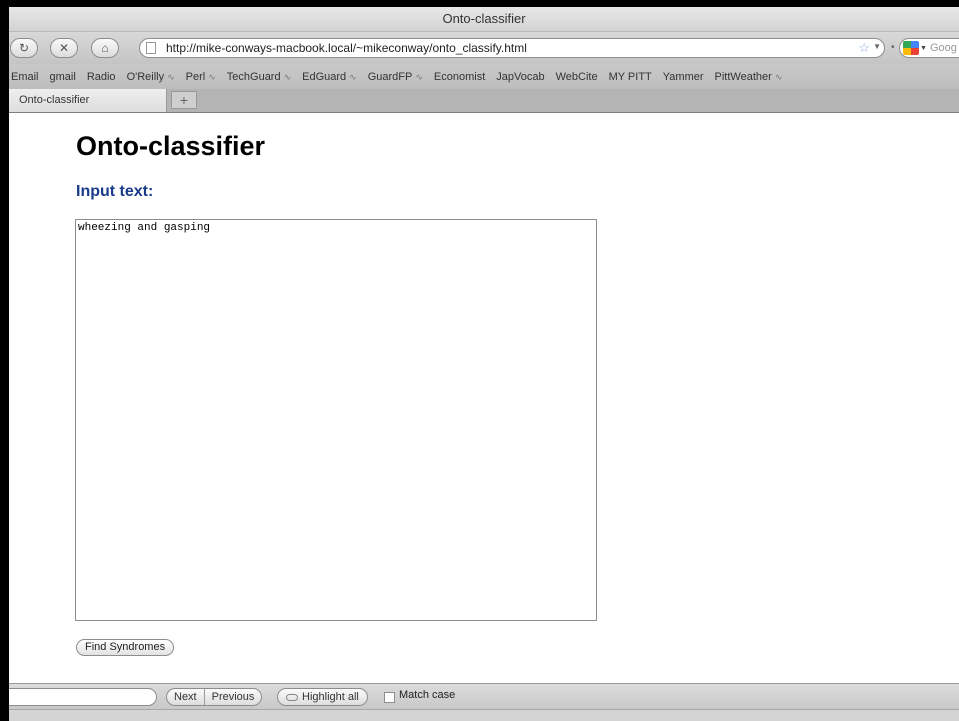 This screenshot has width=959, height=721. Describe the element at coordinates (195, 76) in the screenshot. I see `bookmark-label: Perl` at that location.